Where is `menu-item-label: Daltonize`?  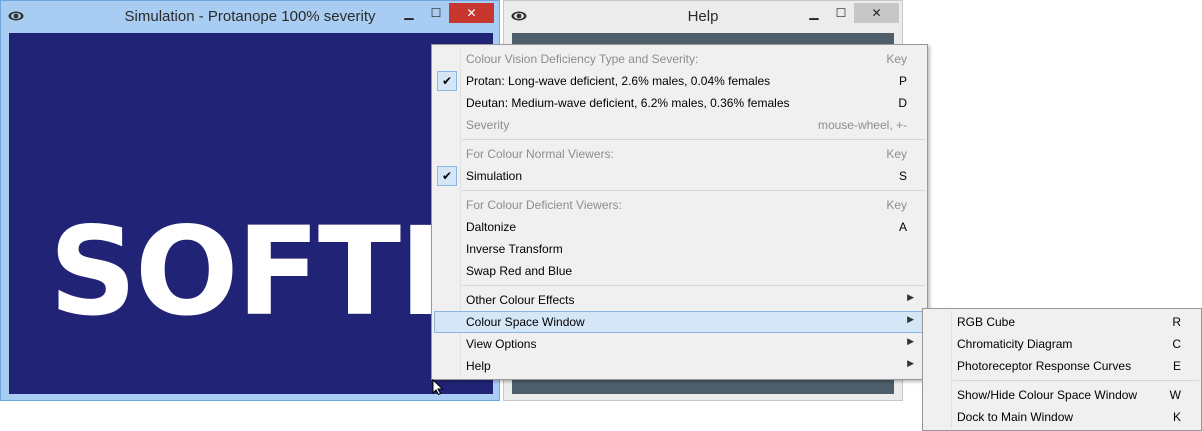 menu-item-label: Daltonize is located at coordinates (491, 227).